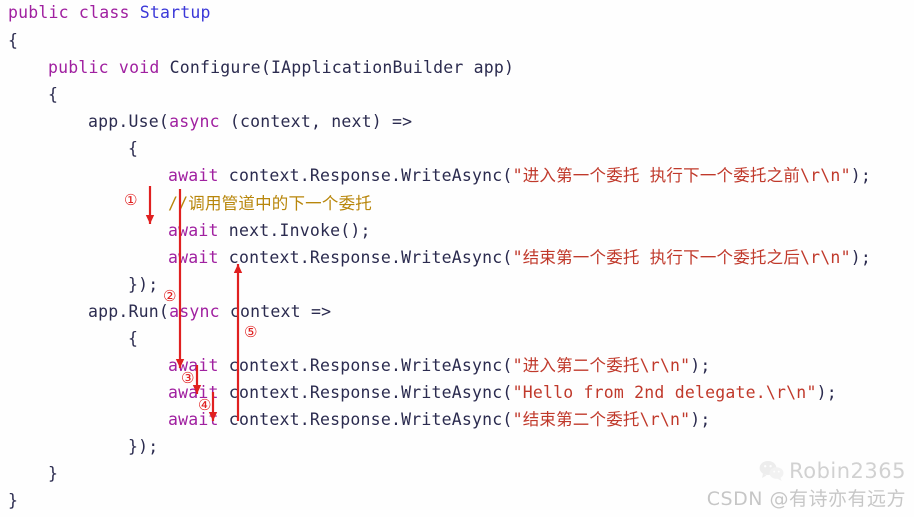 This screenshot has height=521, width=914. I want to click on code-line: await next.Invoke();, so click(269, 231).